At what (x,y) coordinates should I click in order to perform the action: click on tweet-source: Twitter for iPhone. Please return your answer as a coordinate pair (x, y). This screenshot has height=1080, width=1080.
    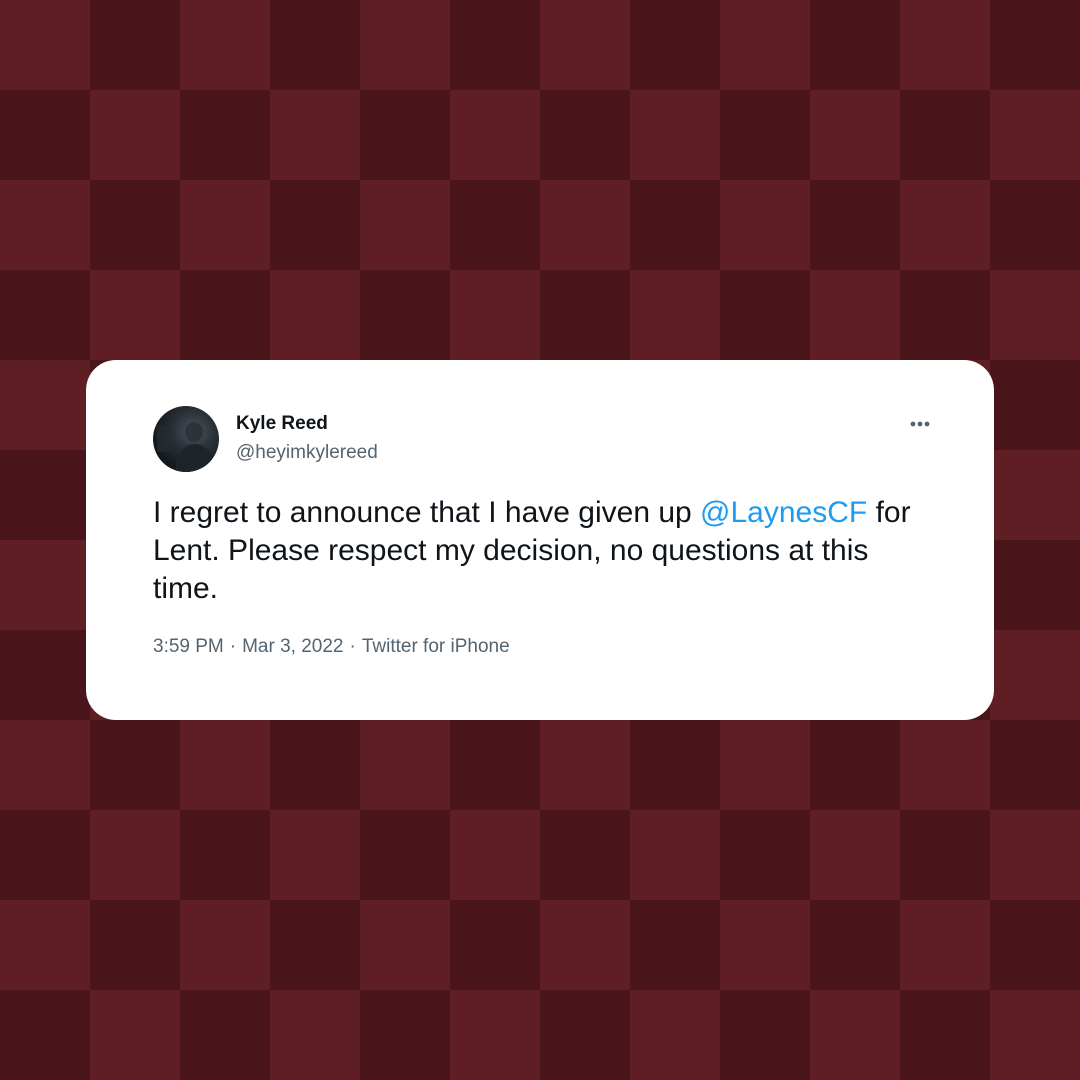
    Looking at the image, I should click on (436, 646).